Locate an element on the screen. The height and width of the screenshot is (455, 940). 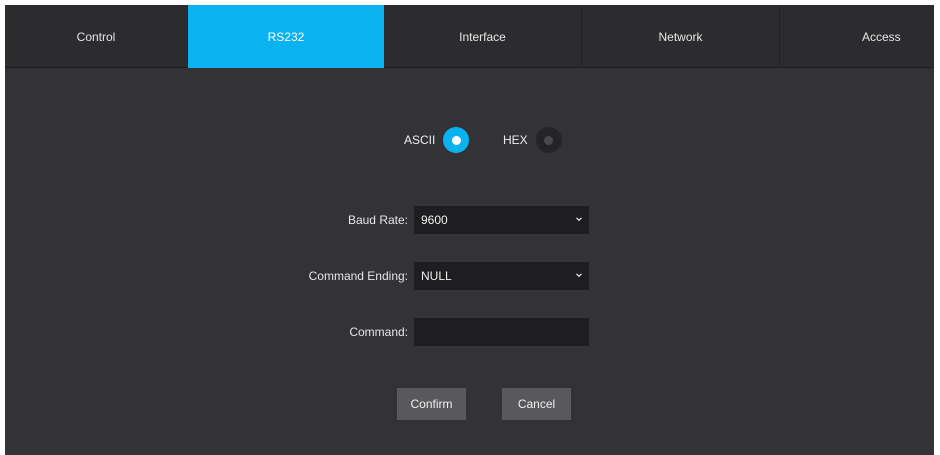
radio-unselected-dot is located at coordinates (549, 140).